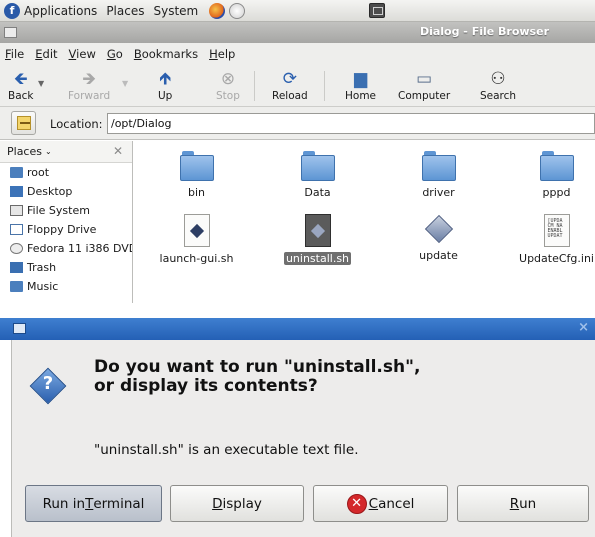  What do you see at coordinates (228, 79) in the screenshot?
I see `stop-icon: ⊗` at bounding box center [228, 79].